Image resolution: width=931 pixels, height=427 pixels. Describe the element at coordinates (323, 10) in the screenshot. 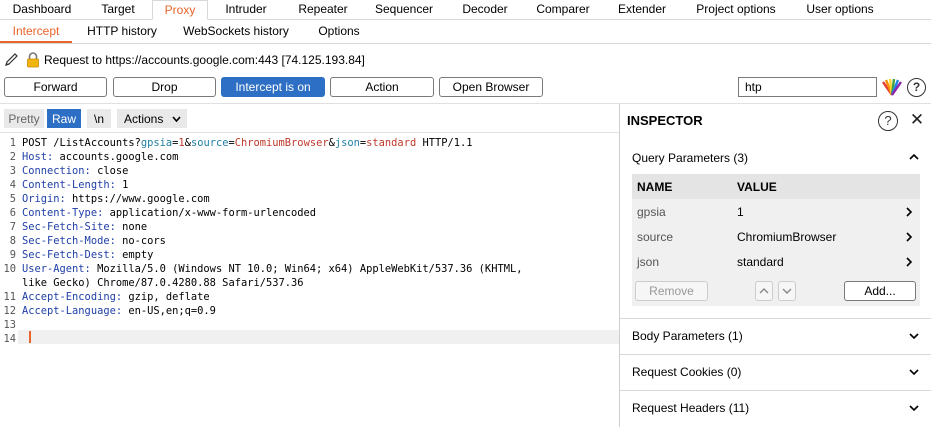

I see `tab-repeater: Repeater` at that location.